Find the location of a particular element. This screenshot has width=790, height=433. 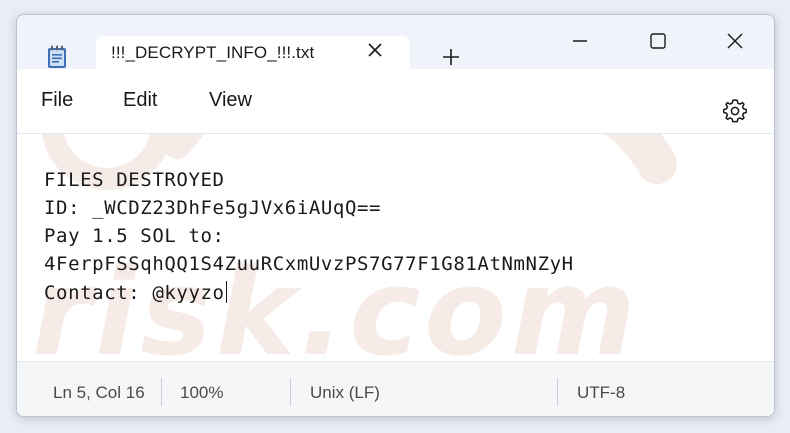

line-ending: Unix (LF) is located at coordinates (345, 393).